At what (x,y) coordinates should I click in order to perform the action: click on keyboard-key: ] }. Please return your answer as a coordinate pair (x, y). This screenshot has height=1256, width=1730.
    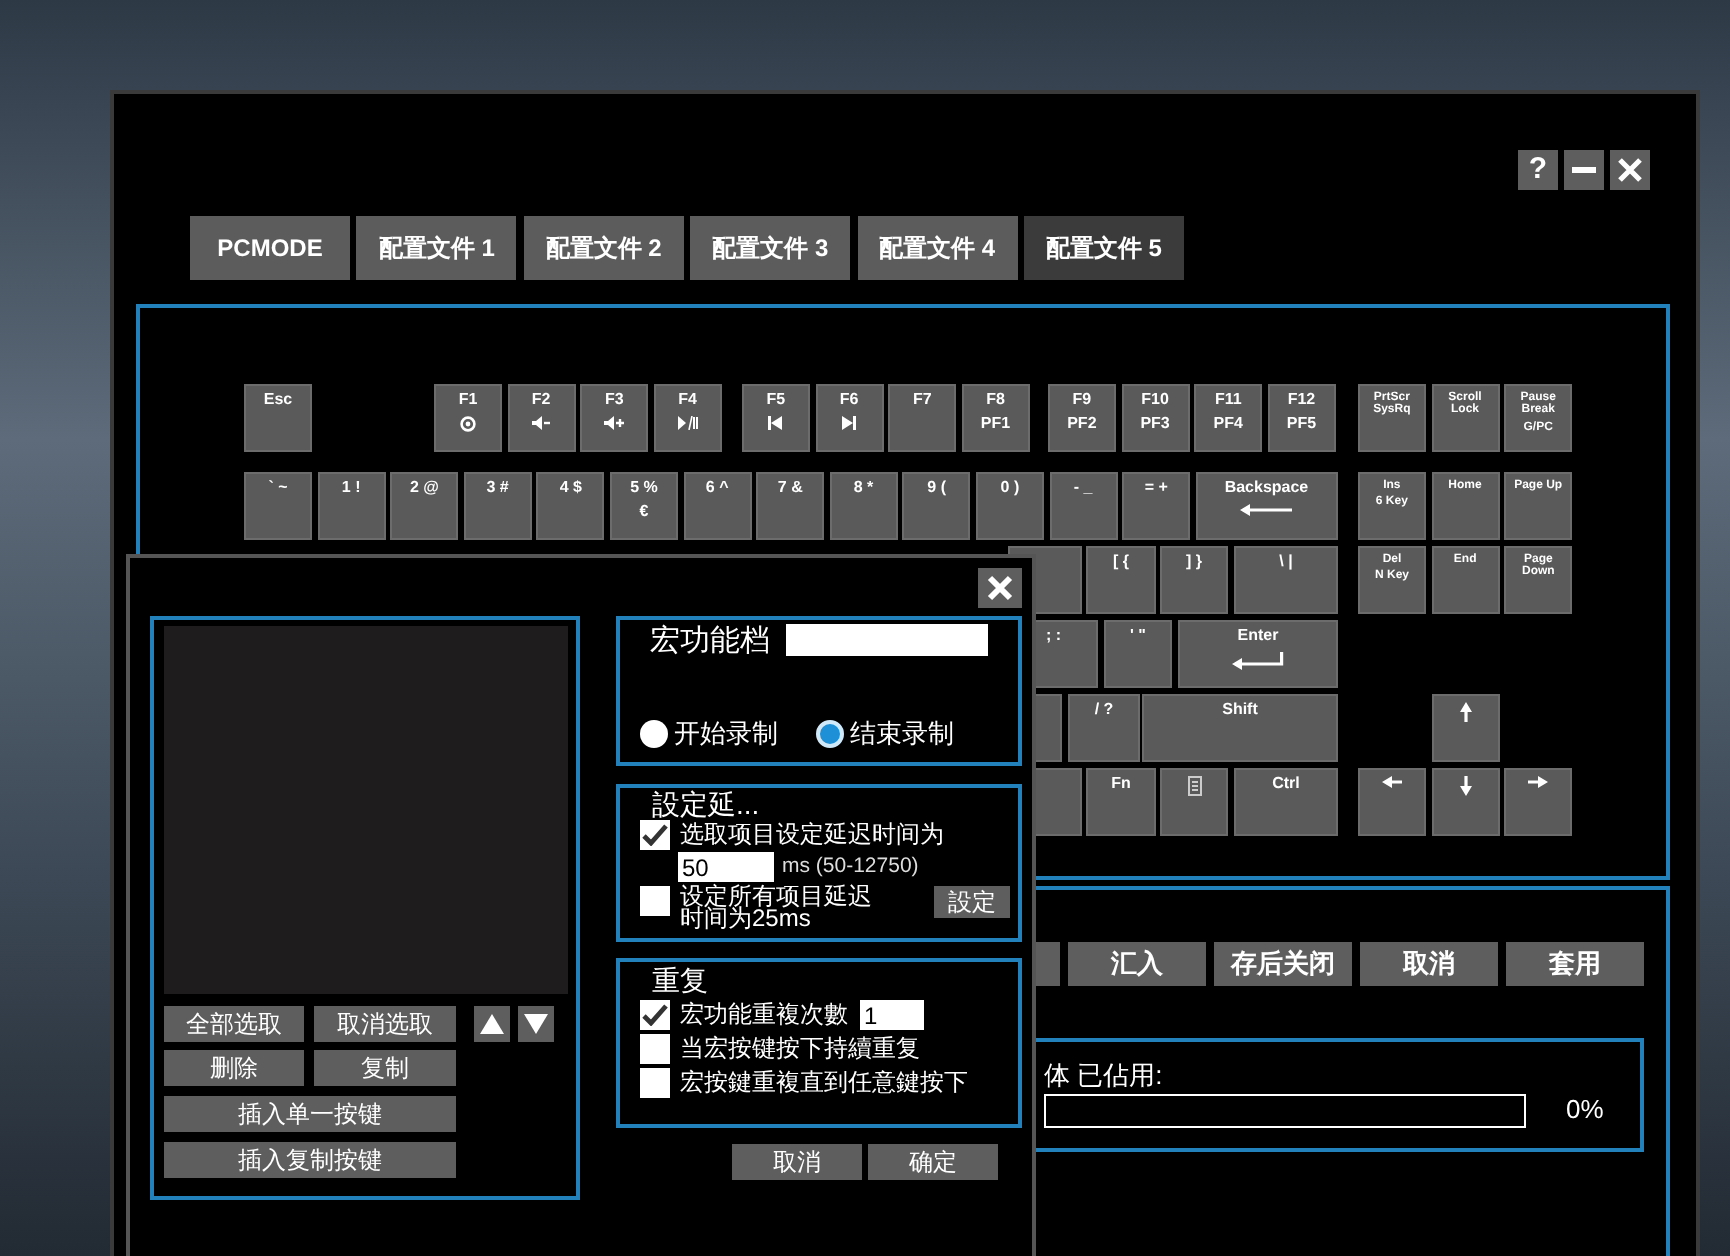
    Looking at the image, I should click on (1194, 580).